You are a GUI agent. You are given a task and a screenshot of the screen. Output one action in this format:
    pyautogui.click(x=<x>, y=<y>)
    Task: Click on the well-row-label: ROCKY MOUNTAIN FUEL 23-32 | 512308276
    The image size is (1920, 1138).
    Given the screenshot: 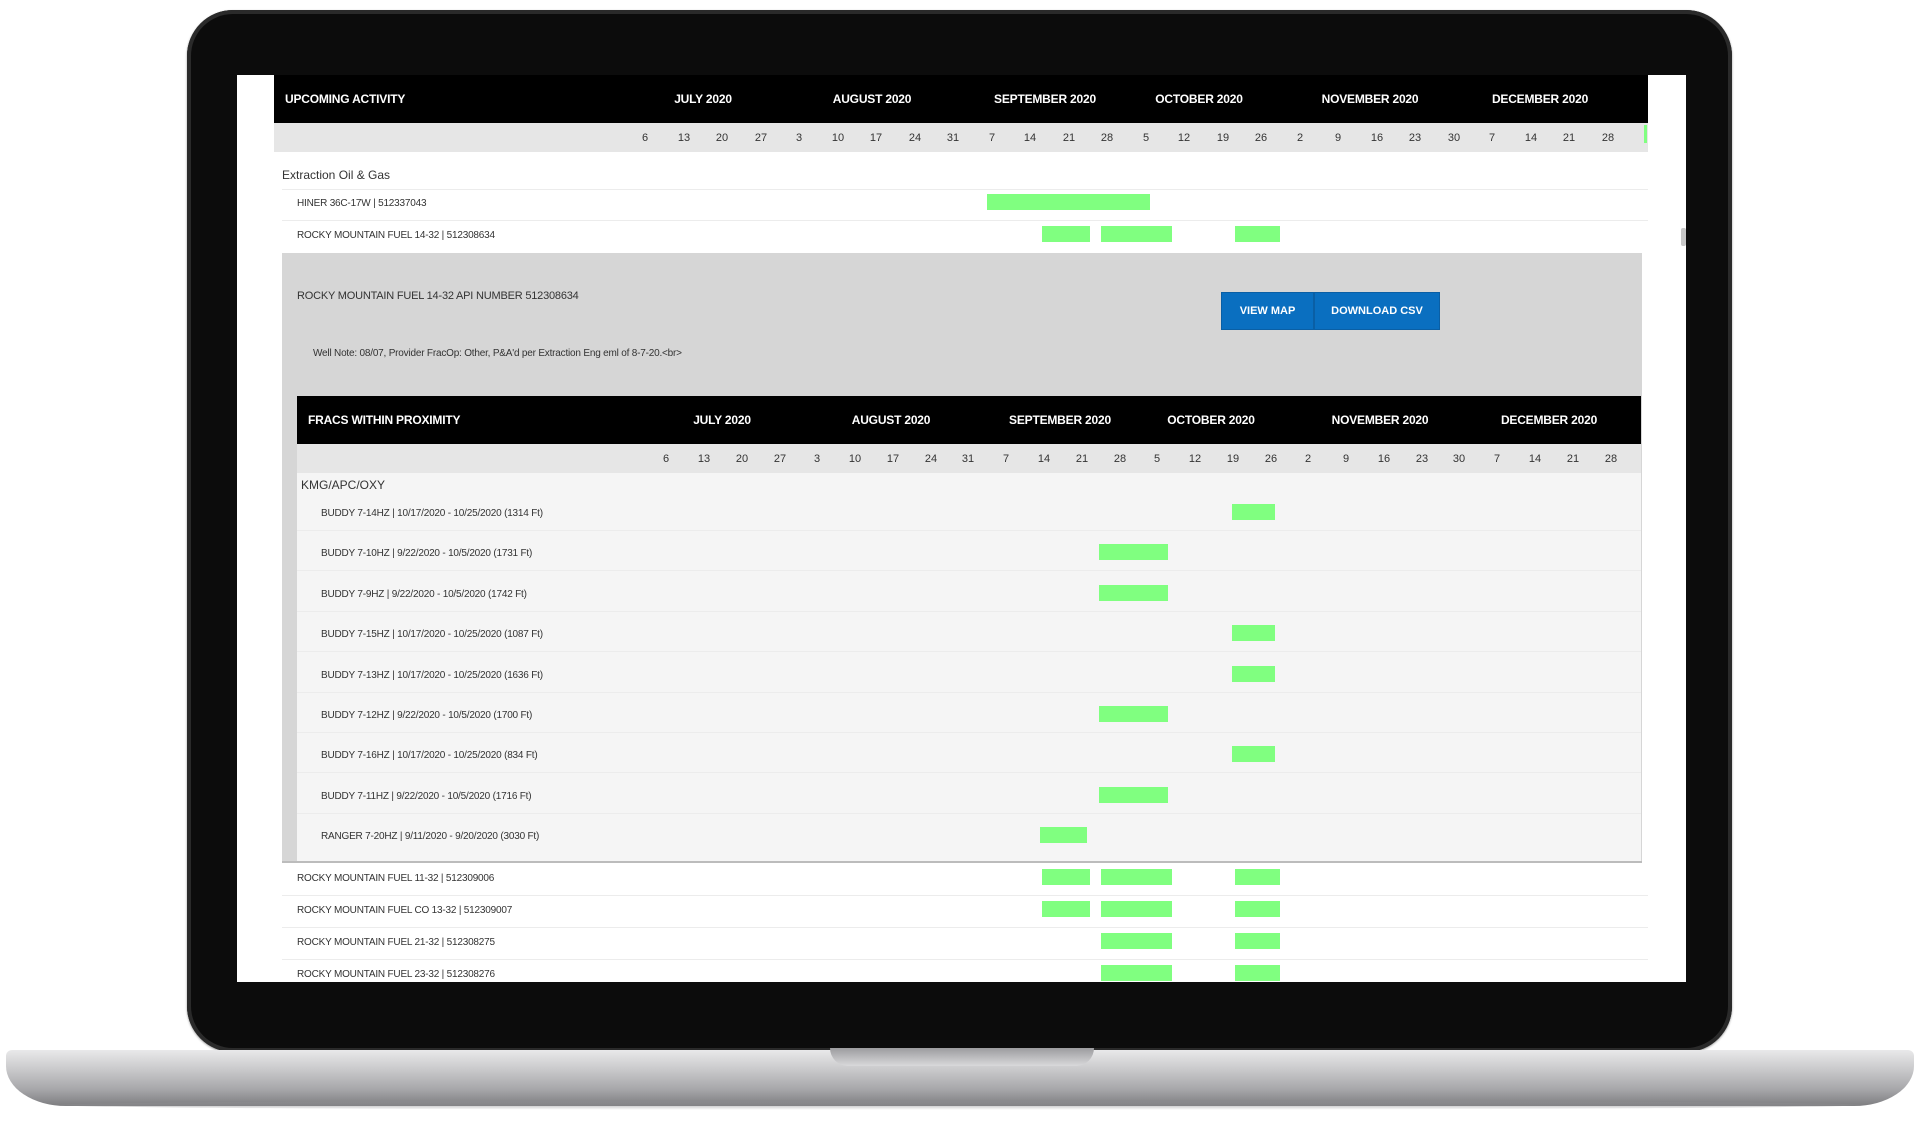 What is the action you would take?
    pyautogui.click(x=396, y=974)
    